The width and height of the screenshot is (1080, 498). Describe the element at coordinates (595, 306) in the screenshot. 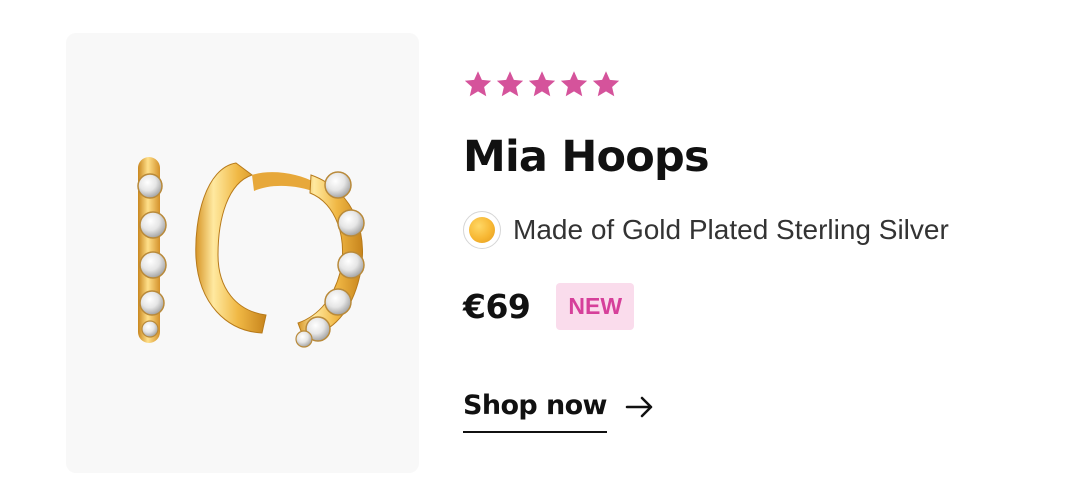

I see `new-badge: NEW` at that location.